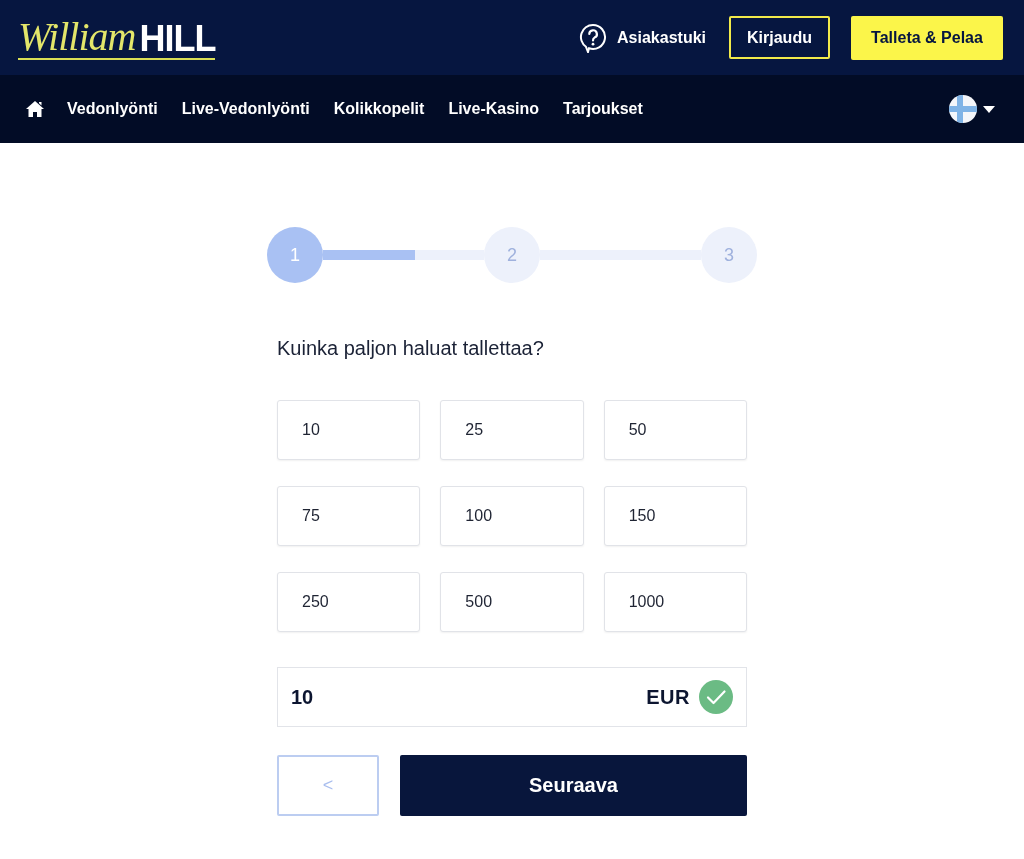  Describe the element at coordinates (349, 602) in the screenshot. I see `amount-option: 250` at that location.